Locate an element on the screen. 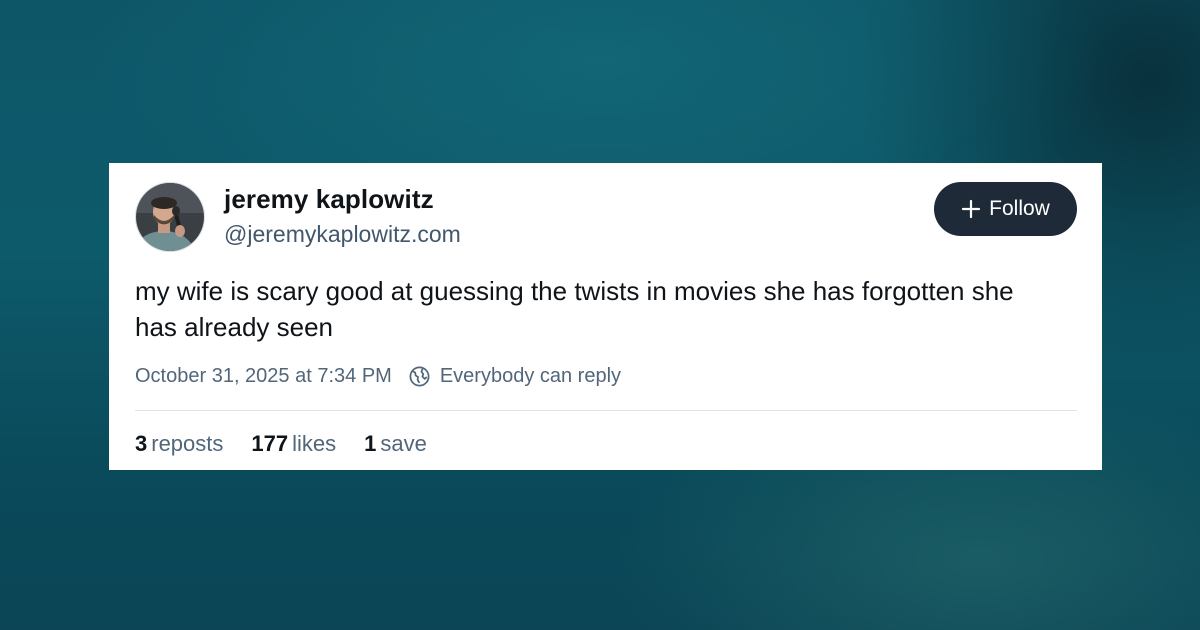  likes-stat: 177 likes is located at coordinates (293, 444).